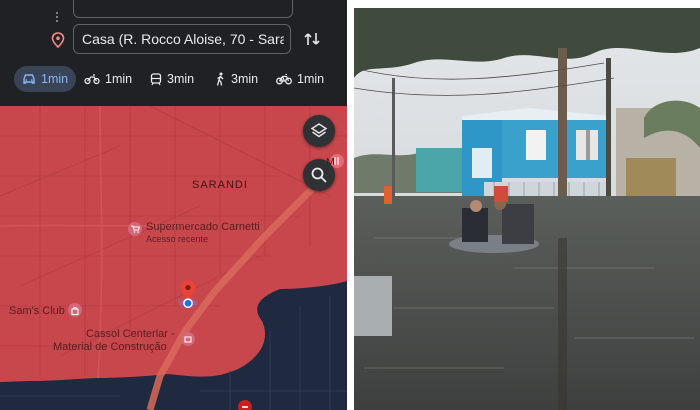 This screenshot has width=700, height=410. I want to click on destination-pin-icon, so click(58, 40).